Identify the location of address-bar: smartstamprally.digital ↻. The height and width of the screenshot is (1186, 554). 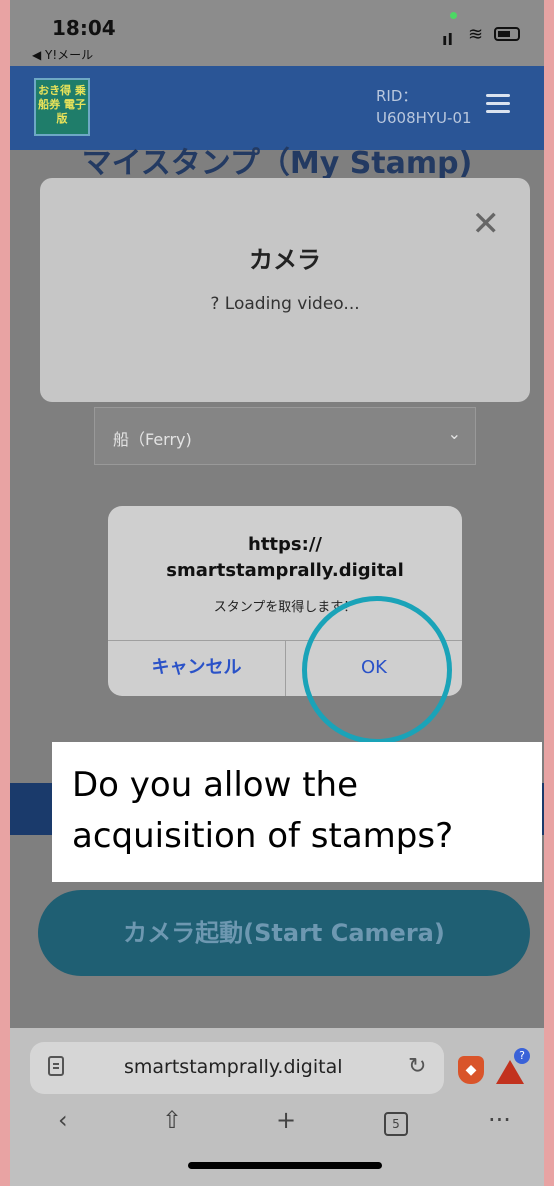
(237, 1068).